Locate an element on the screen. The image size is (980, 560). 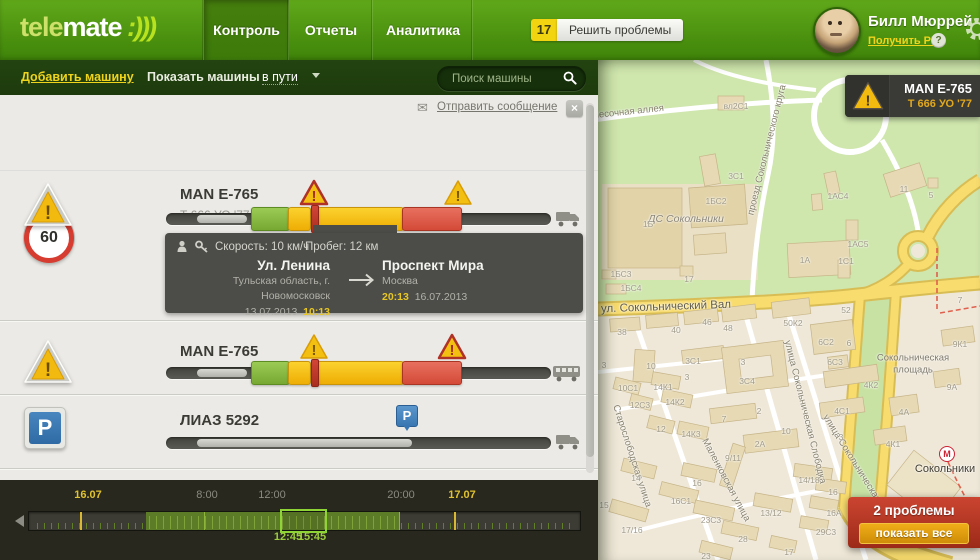
timeline-label: 16.07 is located at coordinates (88, 495).